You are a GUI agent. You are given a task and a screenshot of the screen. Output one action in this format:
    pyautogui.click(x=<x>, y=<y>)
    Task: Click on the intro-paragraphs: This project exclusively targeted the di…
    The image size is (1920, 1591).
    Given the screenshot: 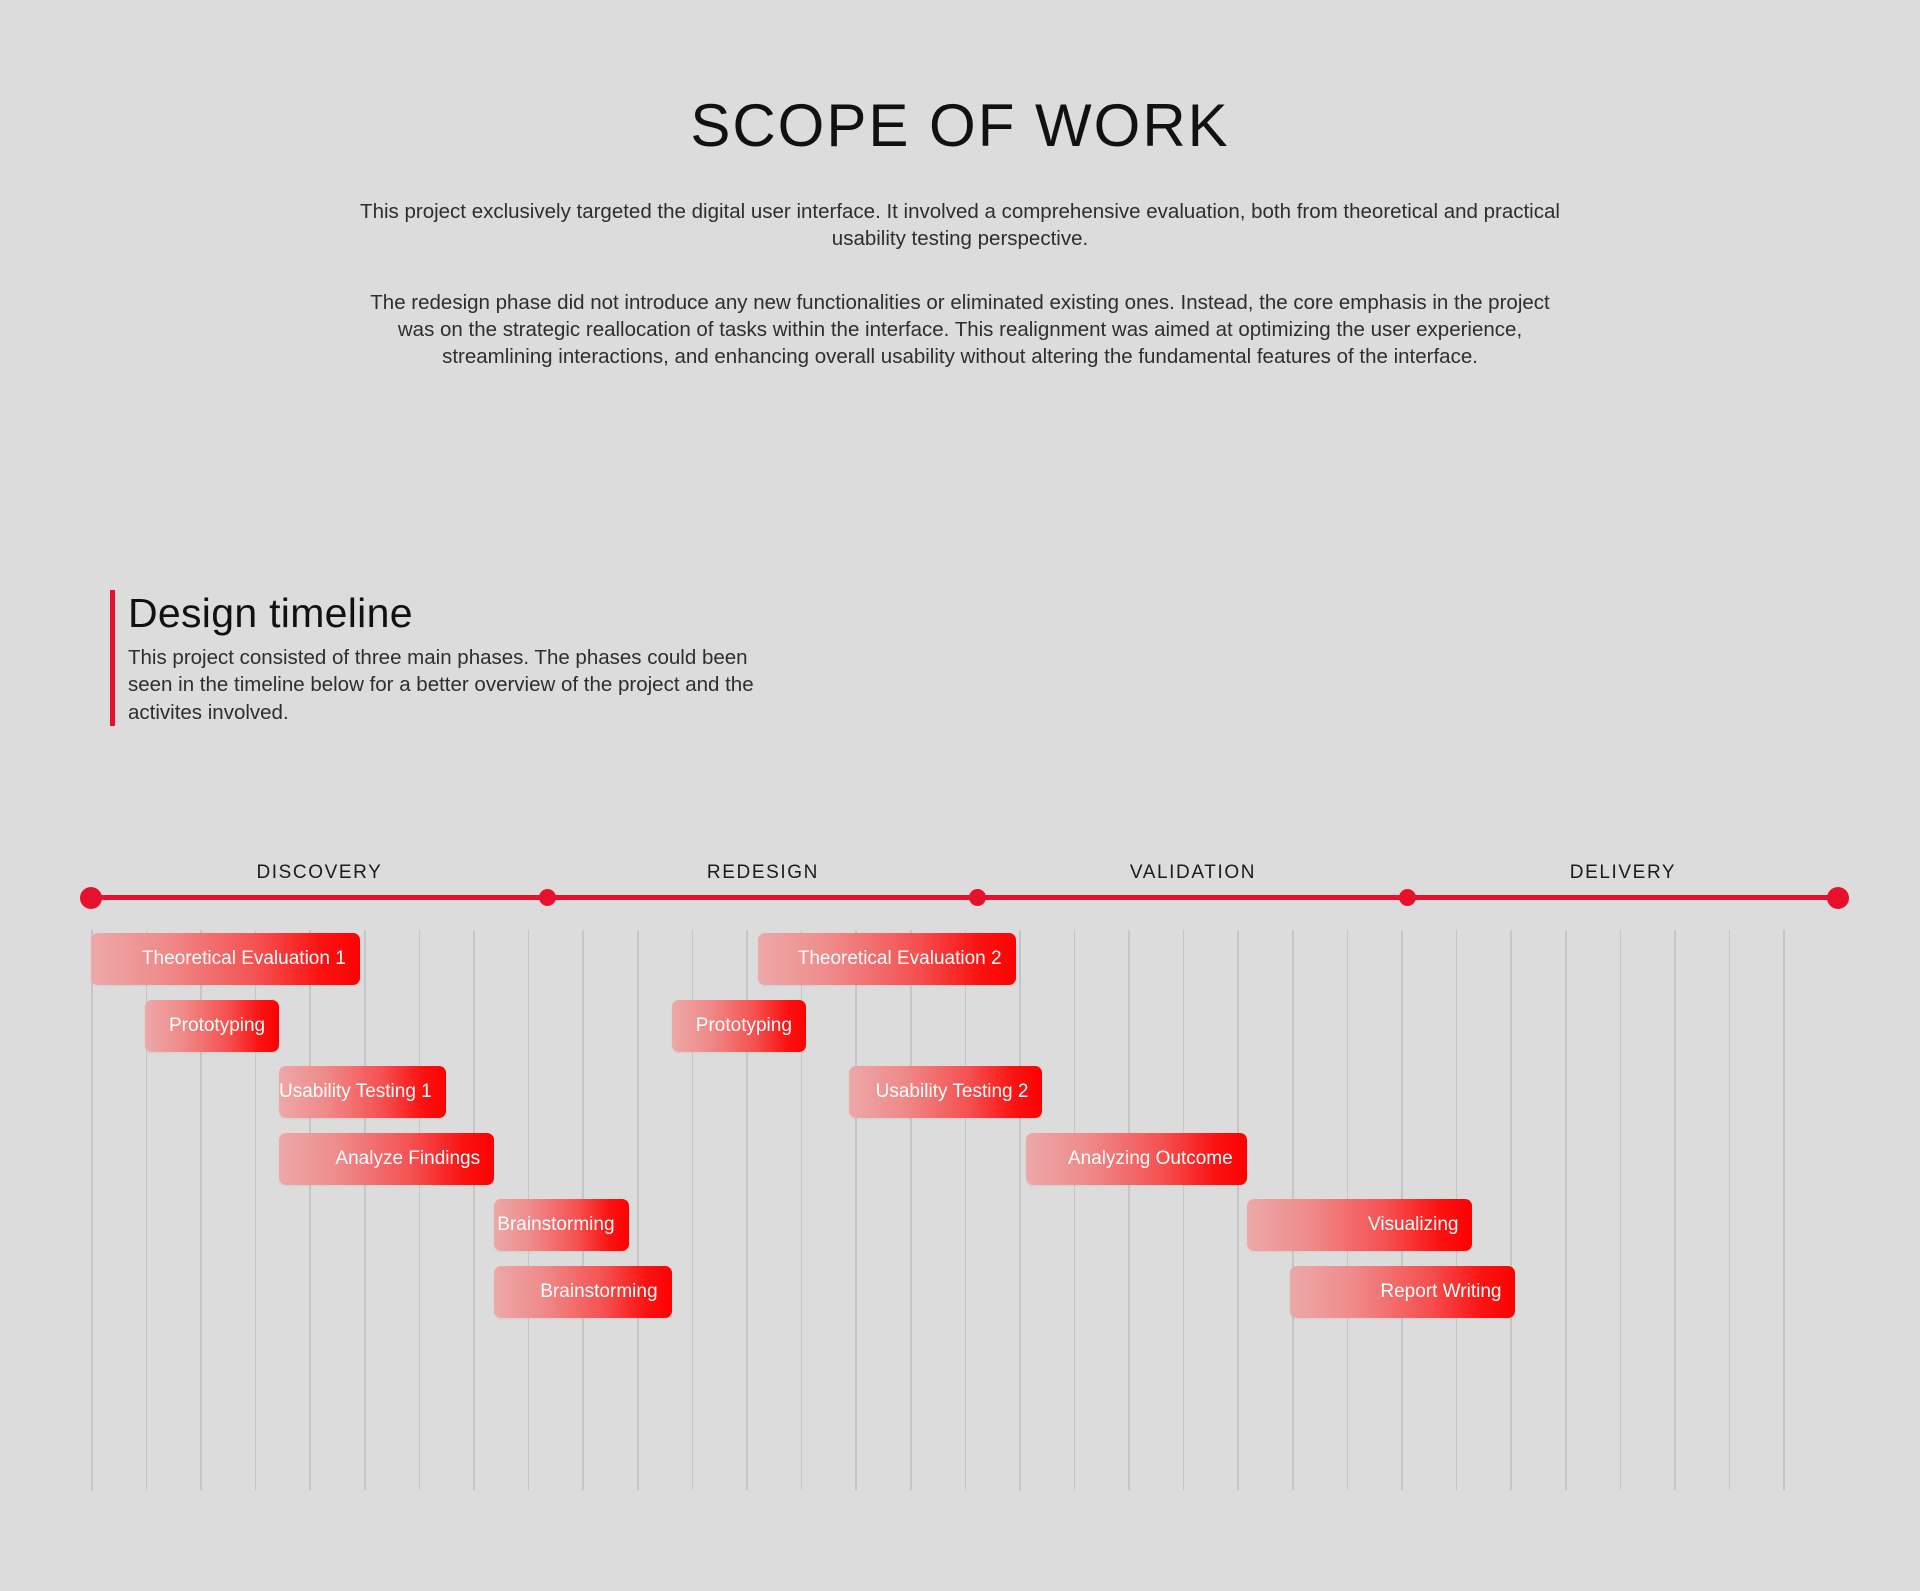 What is the action you would take?
    pyautogui.click(x=960, y=284)
    